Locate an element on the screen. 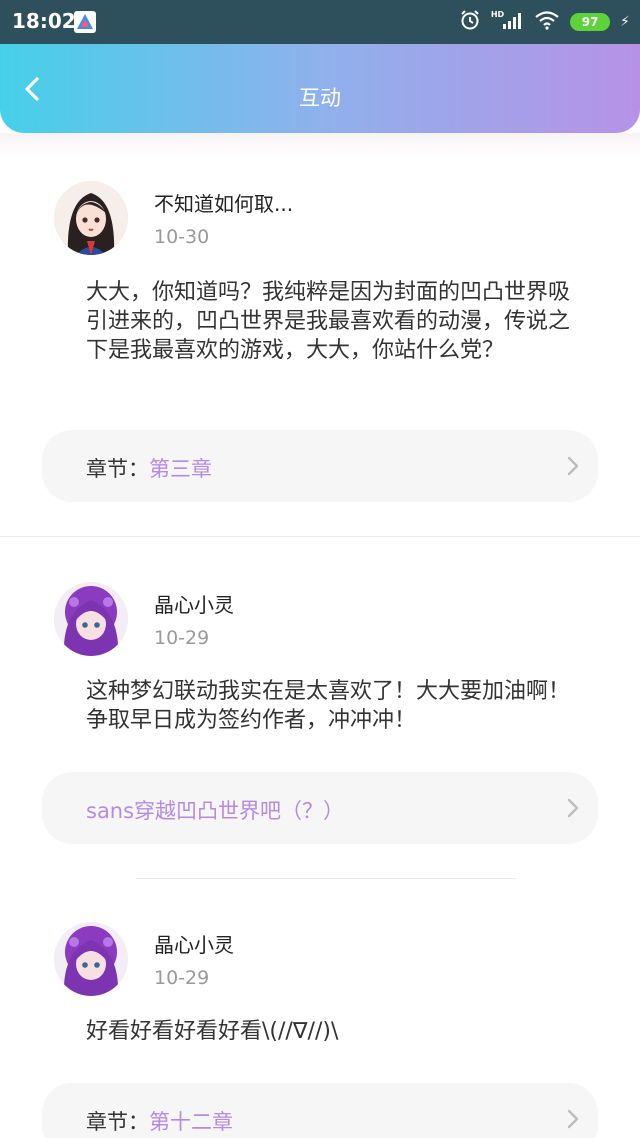 This screenshot has height=1138, width=640. wifi-icon is located at coordinates (547, 22).